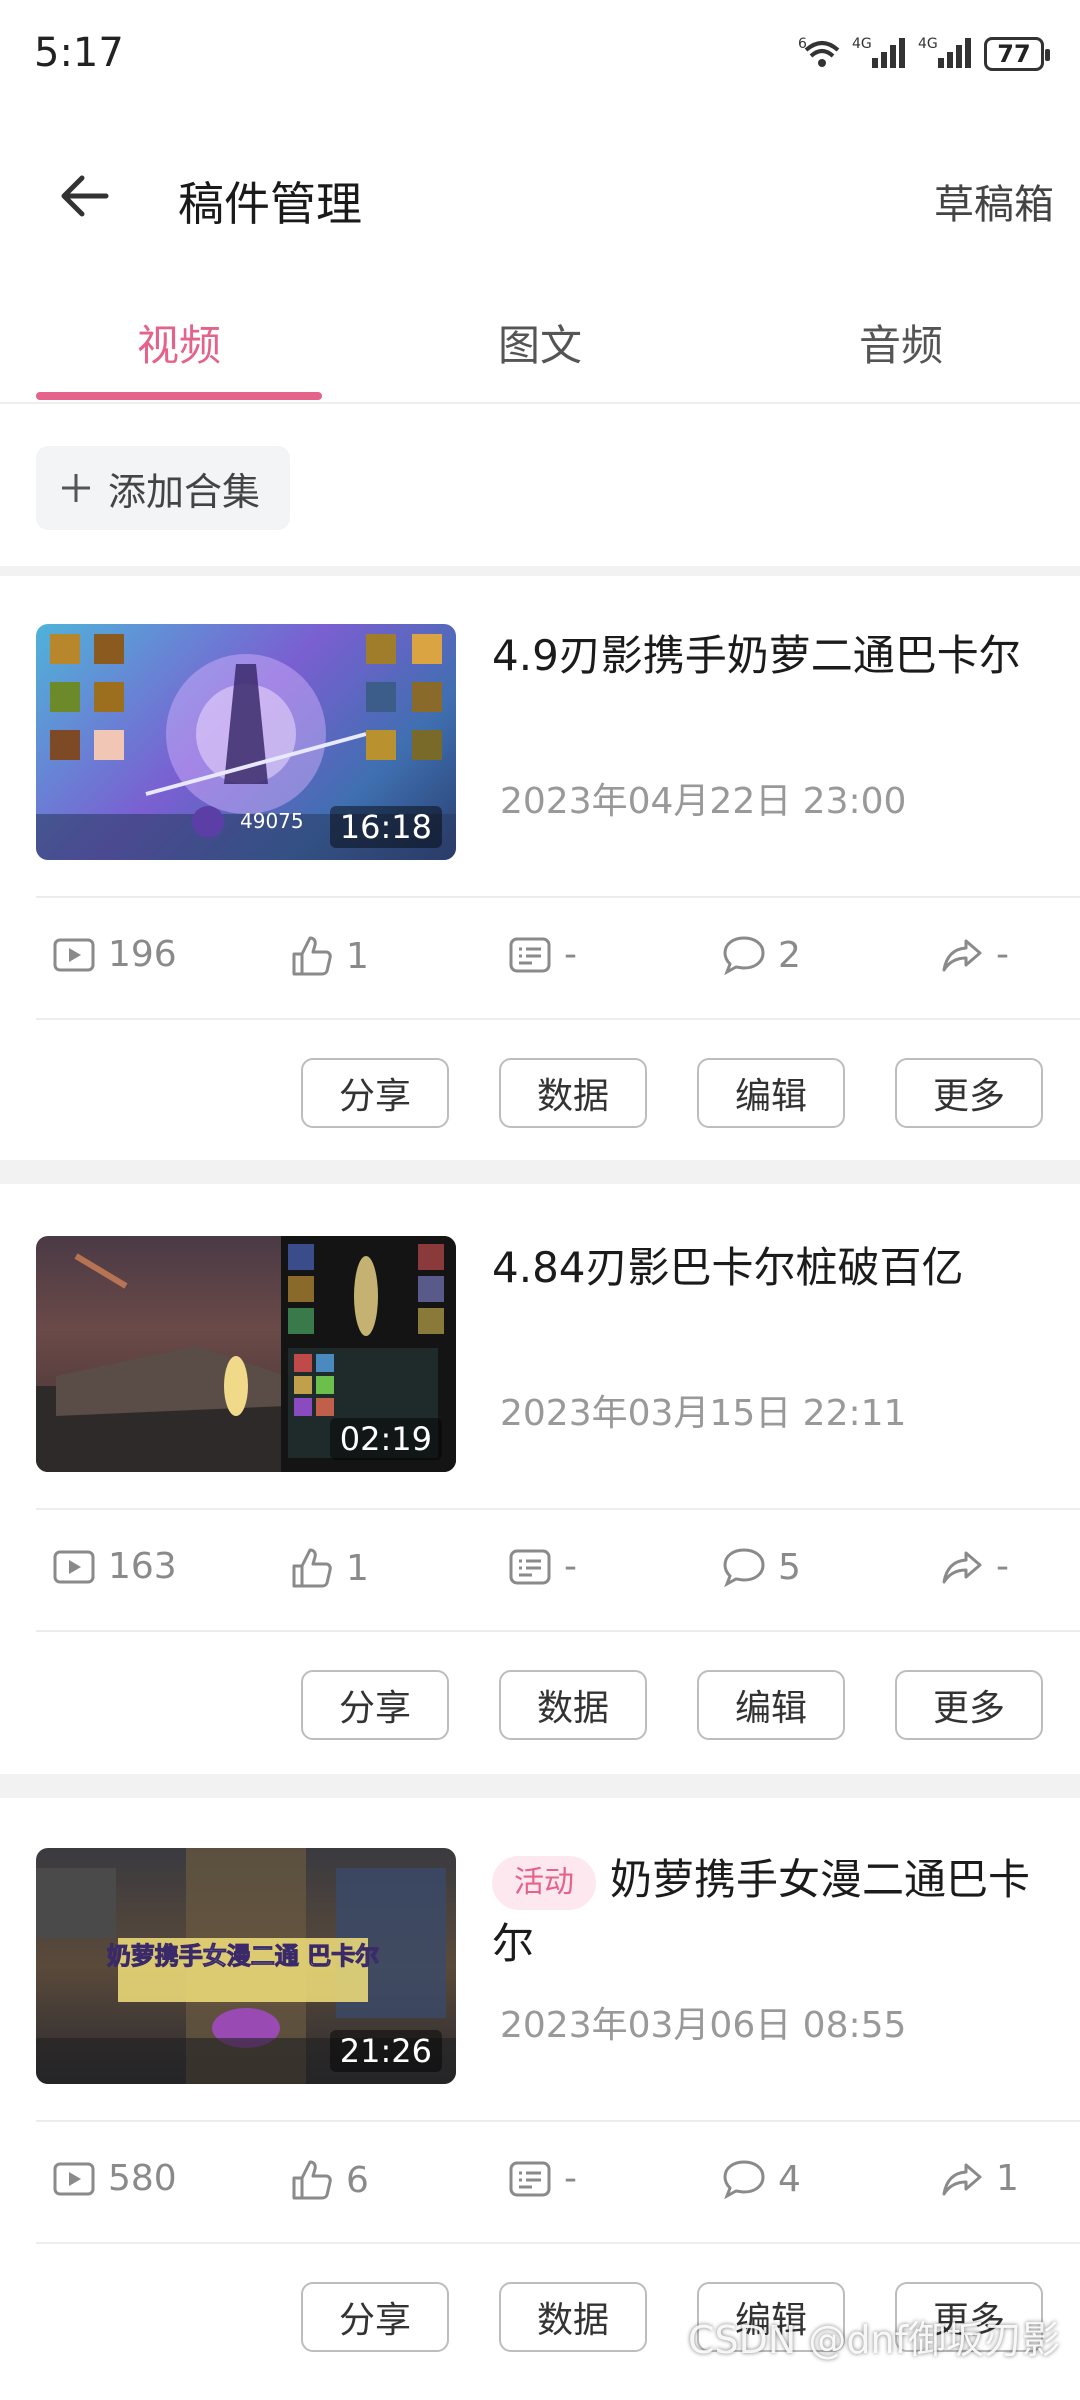  I want to click on stat-comments: 2, so click(761, 955).